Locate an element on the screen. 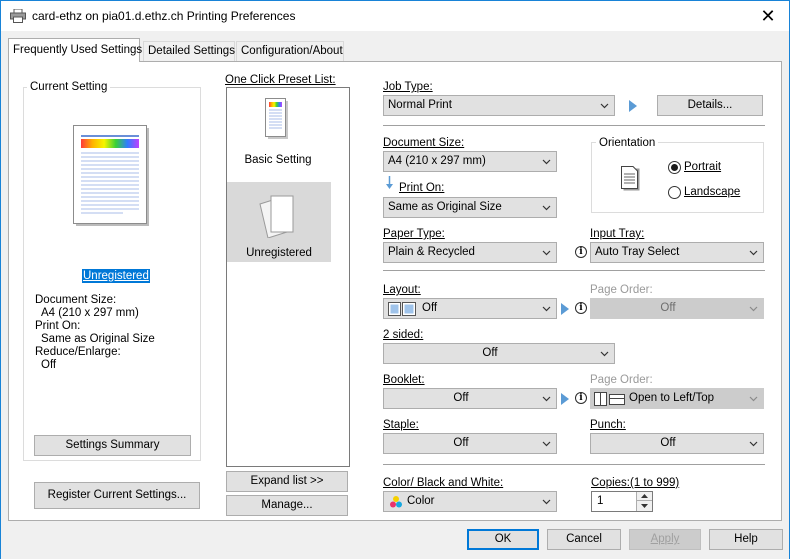  copies-input: 1 is located at coordinates (600, 501).